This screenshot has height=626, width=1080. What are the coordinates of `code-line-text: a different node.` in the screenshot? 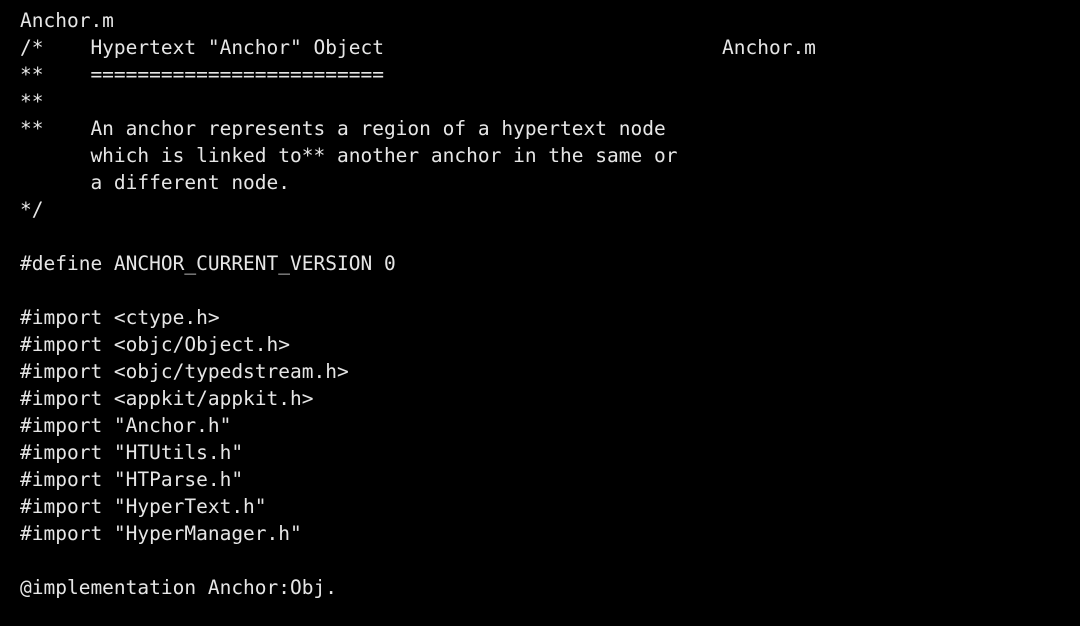 It's located at (155, 182).